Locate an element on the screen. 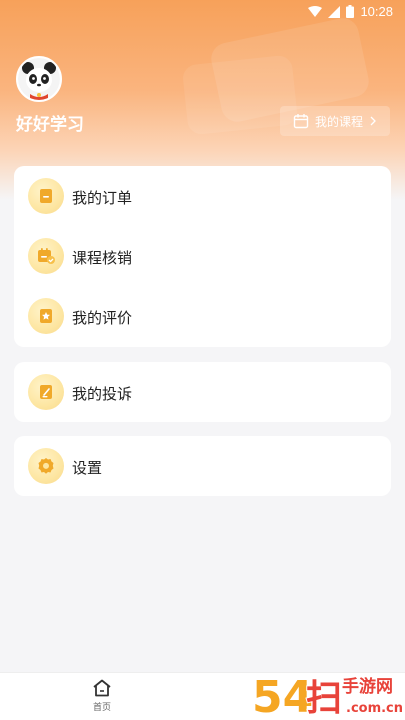 The width and height of the screenshot is (405, 720). menu-item-settings: 设置 is located at coordinates (202, 466).